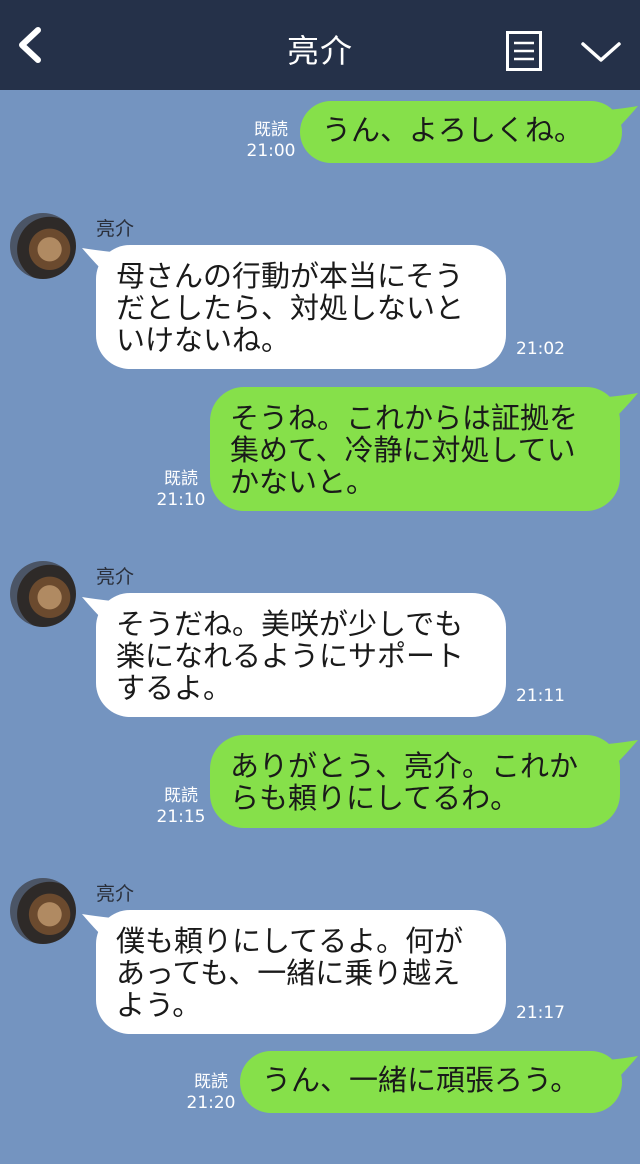 This screenshot has width=640, height=1164. What do you see at coordinates (181, 817) in the screenshot?
I see `message-time: 21:15` at bounding box center [181, 817].